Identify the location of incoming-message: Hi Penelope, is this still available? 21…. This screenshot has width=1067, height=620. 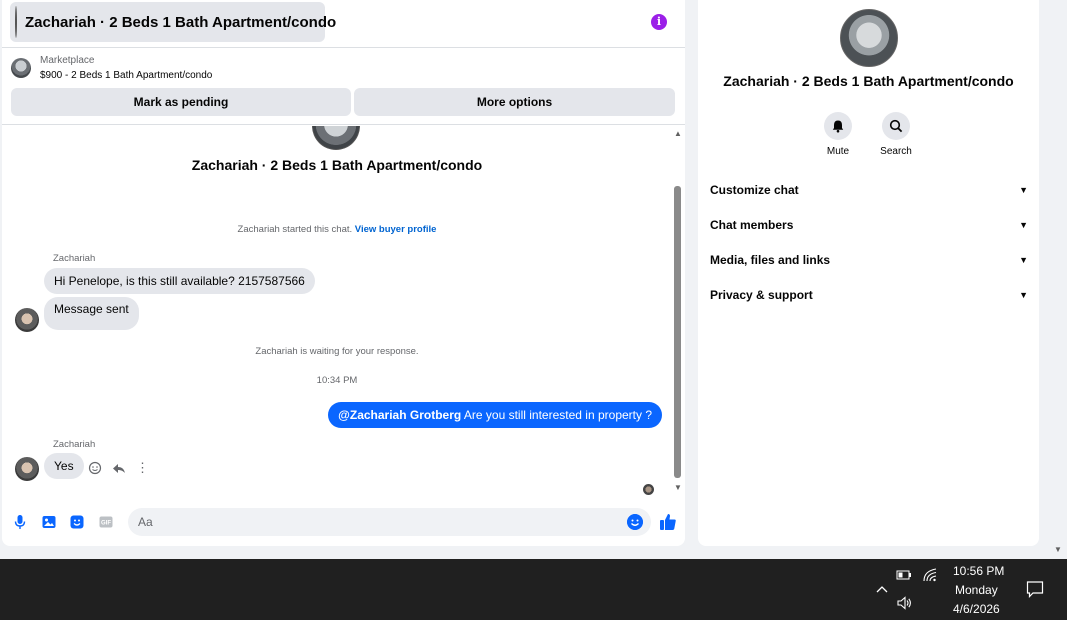
(179, 281).